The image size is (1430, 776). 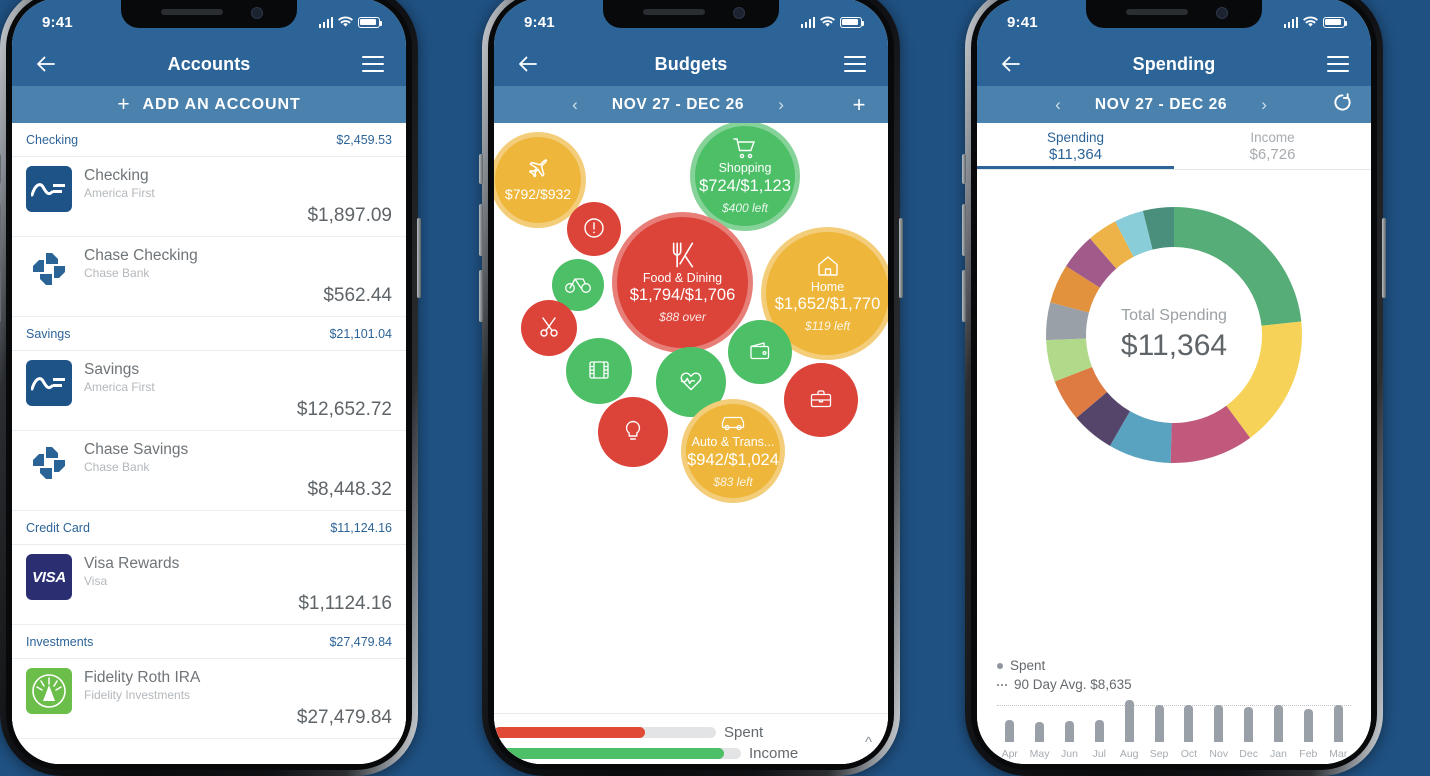 I want to click on account-group-header: Savings $21,101.04, so click(x=209, y=334).